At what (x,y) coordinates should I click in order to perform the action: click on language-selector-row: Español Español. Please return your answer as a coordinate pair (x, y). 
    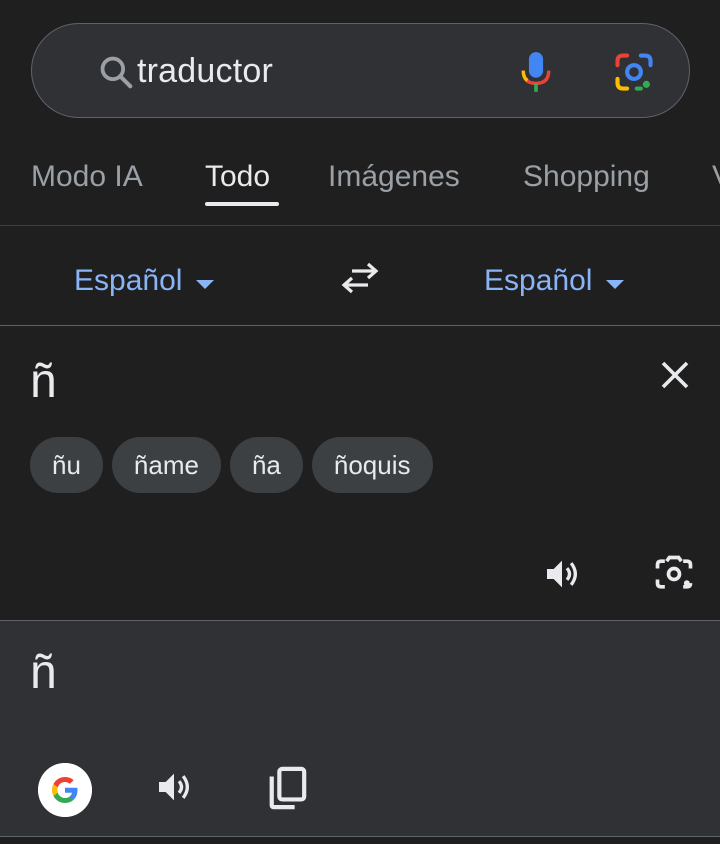
    Looking at the image, I should click on (360, 276).